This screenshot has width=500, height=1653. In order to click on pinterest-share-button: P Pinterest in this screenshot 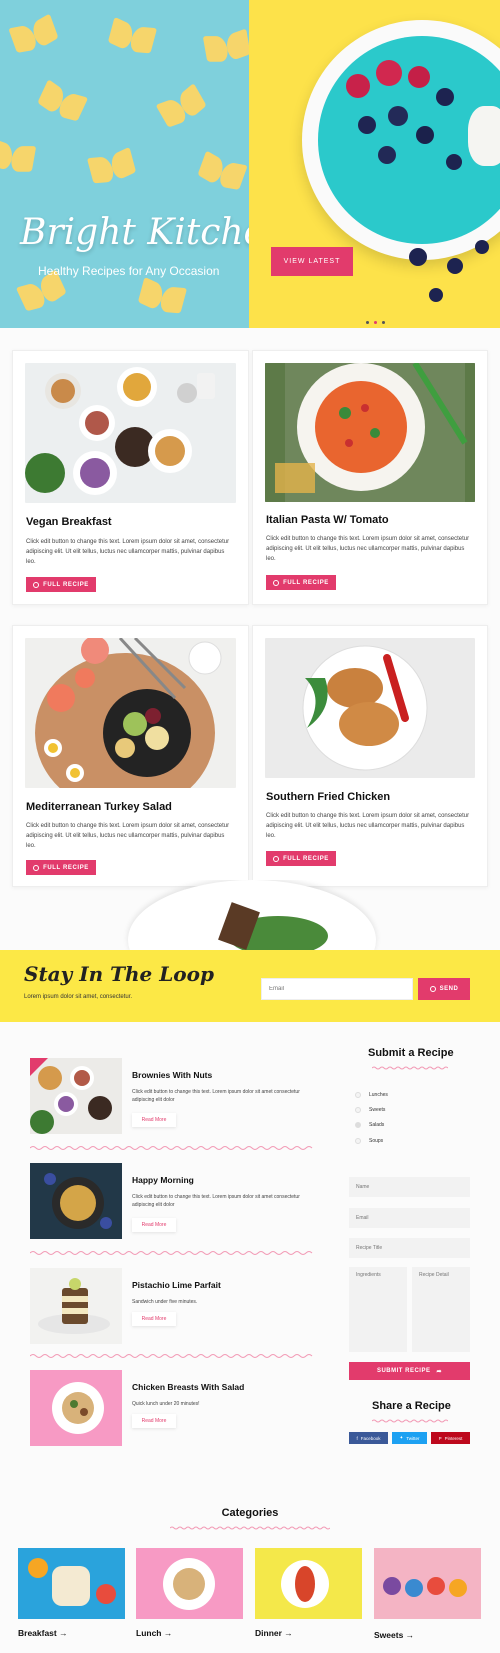, I will do `click(450, 1438)`.